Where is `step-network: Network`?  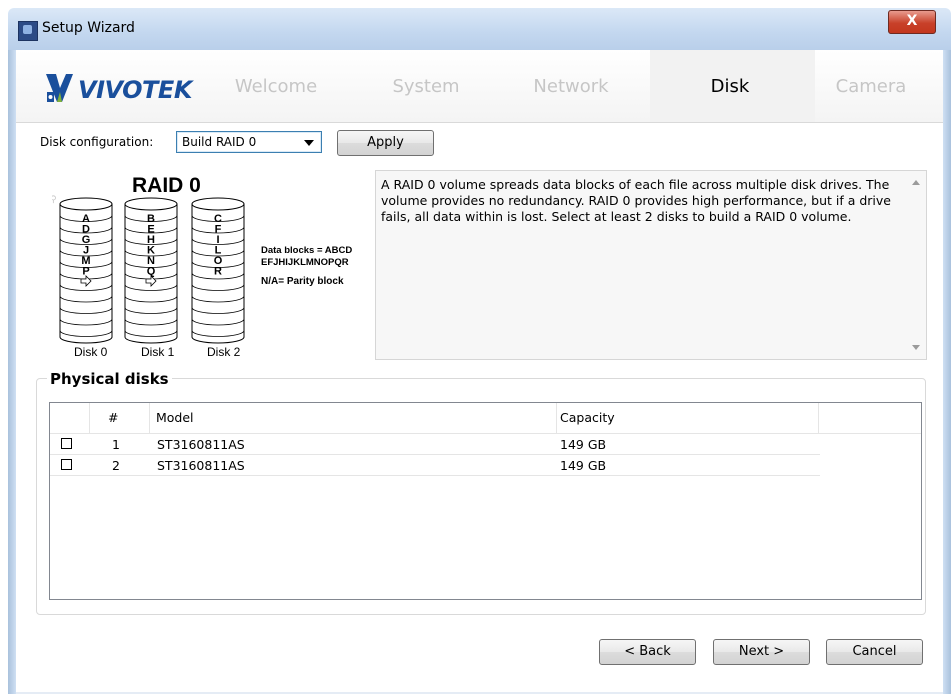
step-network: Network is located at coordinates (571, 86).